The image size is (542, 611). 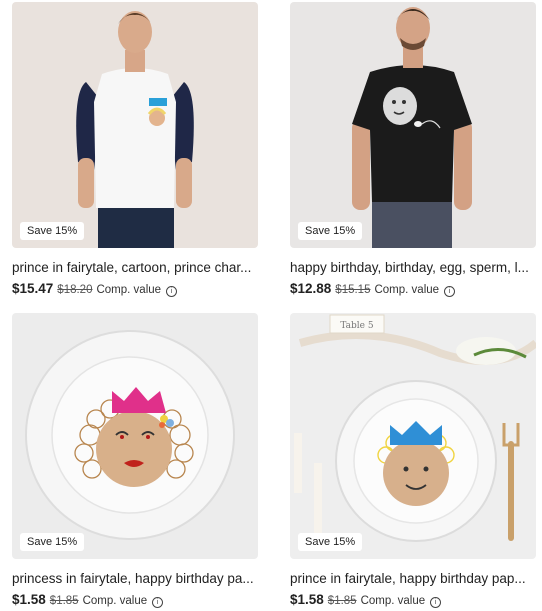 What do you see at coordinates (33, 288) in the screenshot?
I see `sale-price: $15.47` at bounding box center [33, 288].